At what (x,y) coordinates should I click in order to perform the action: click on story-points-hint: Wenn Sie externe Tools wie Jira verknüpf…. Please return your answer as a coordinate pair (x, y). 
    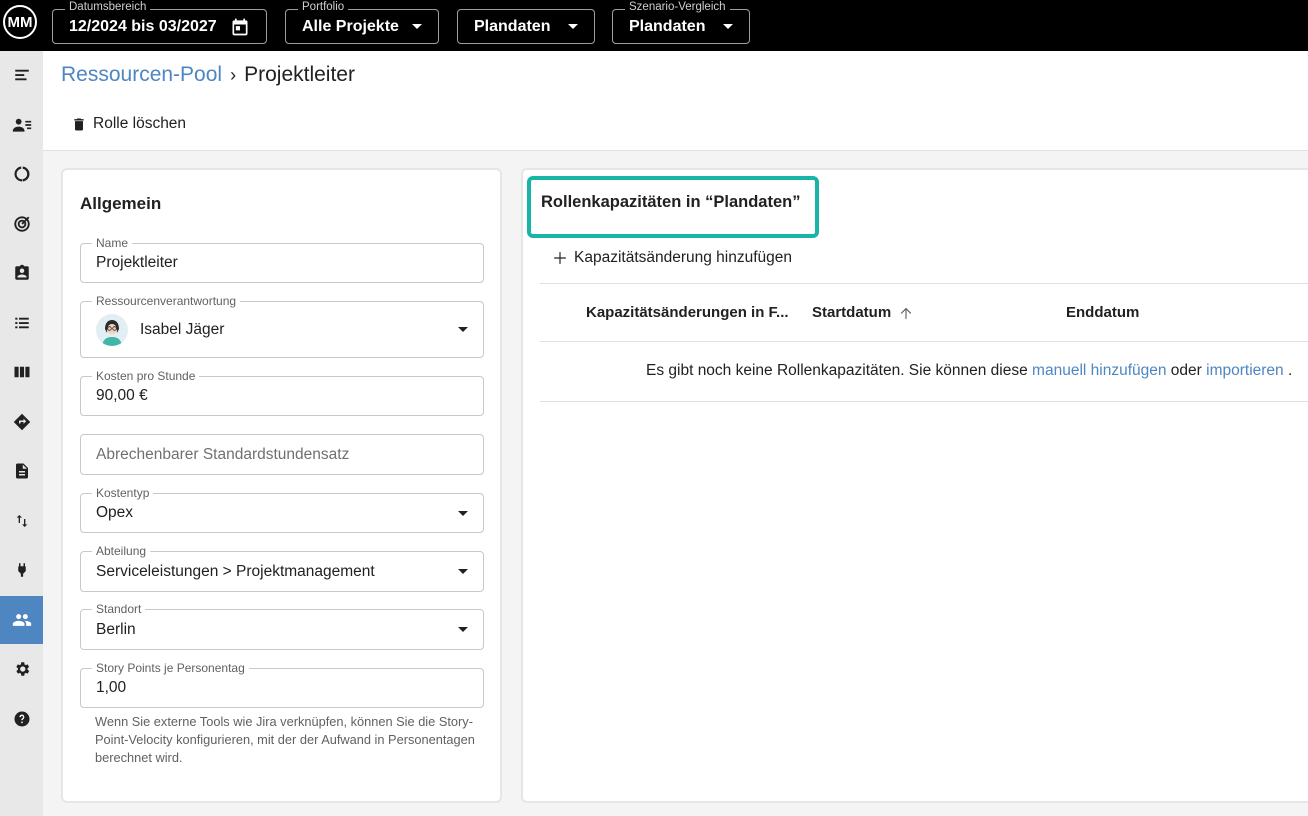
    Looking at the image, I should click on (285, 739).